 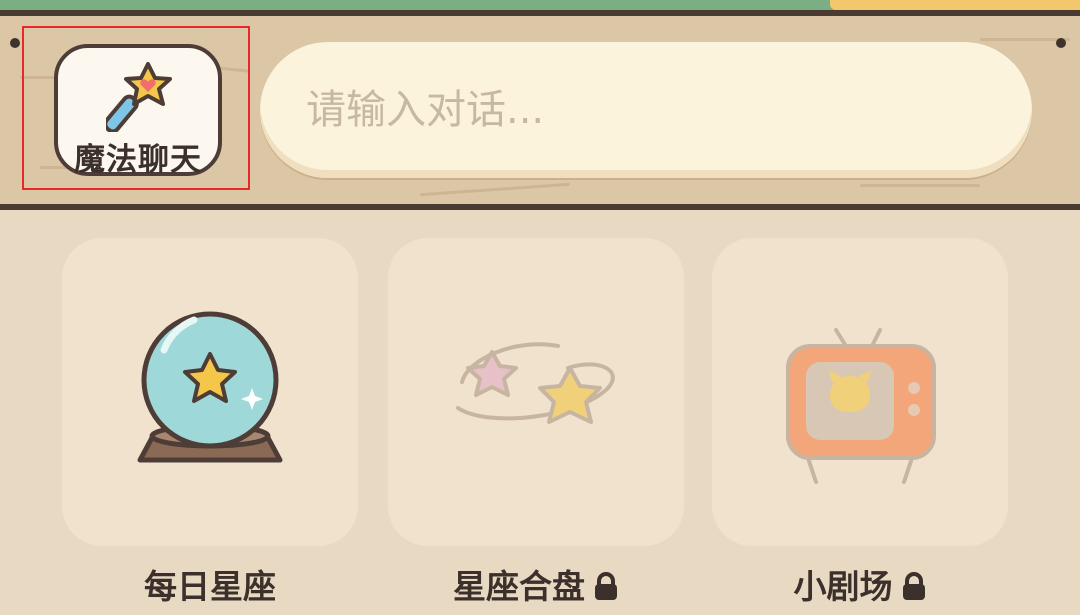 I want to click on card-label-text: 每日星座, so click(x=210, y=586).